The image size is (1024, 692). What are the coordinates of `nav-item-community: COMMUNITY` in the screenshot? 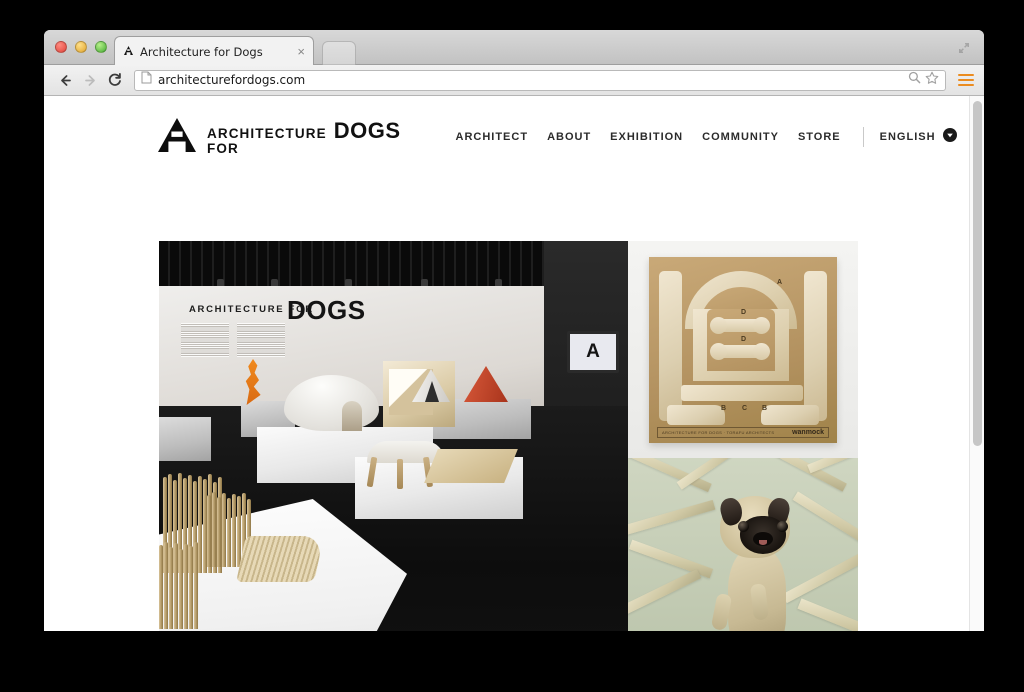 It's located at (740, 137).